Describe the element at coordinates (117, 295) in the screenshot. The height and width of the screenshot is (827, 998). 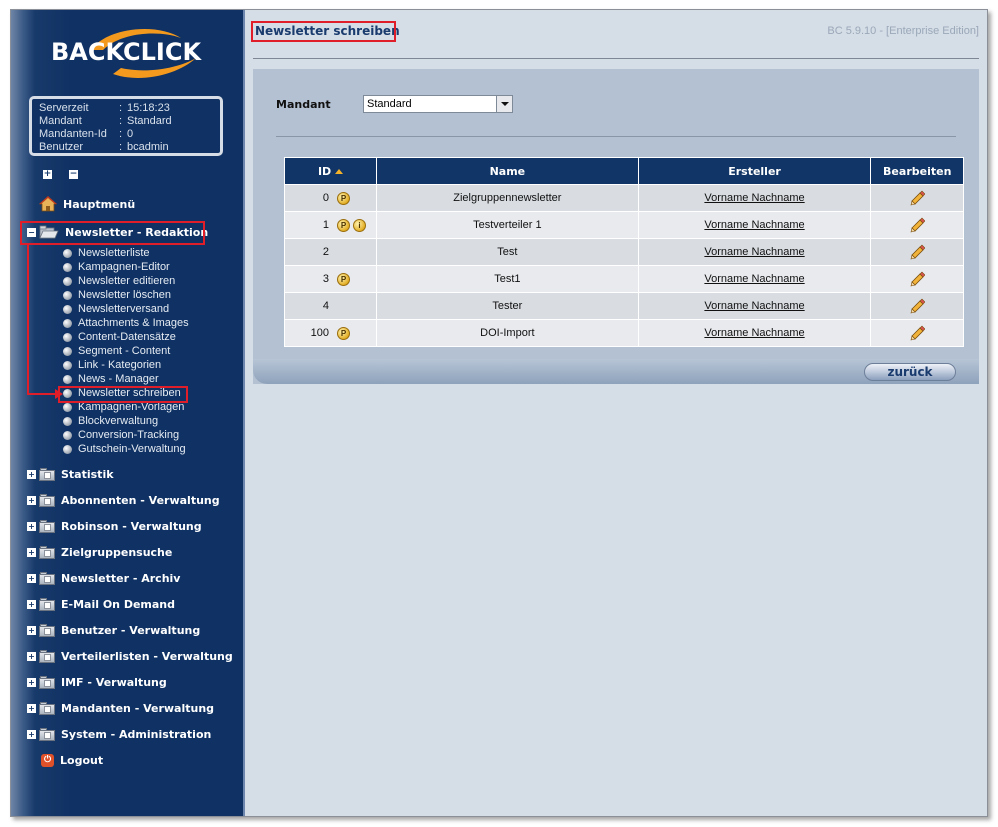
I see `sub-menu-item: Newsletter löschen` at that location.